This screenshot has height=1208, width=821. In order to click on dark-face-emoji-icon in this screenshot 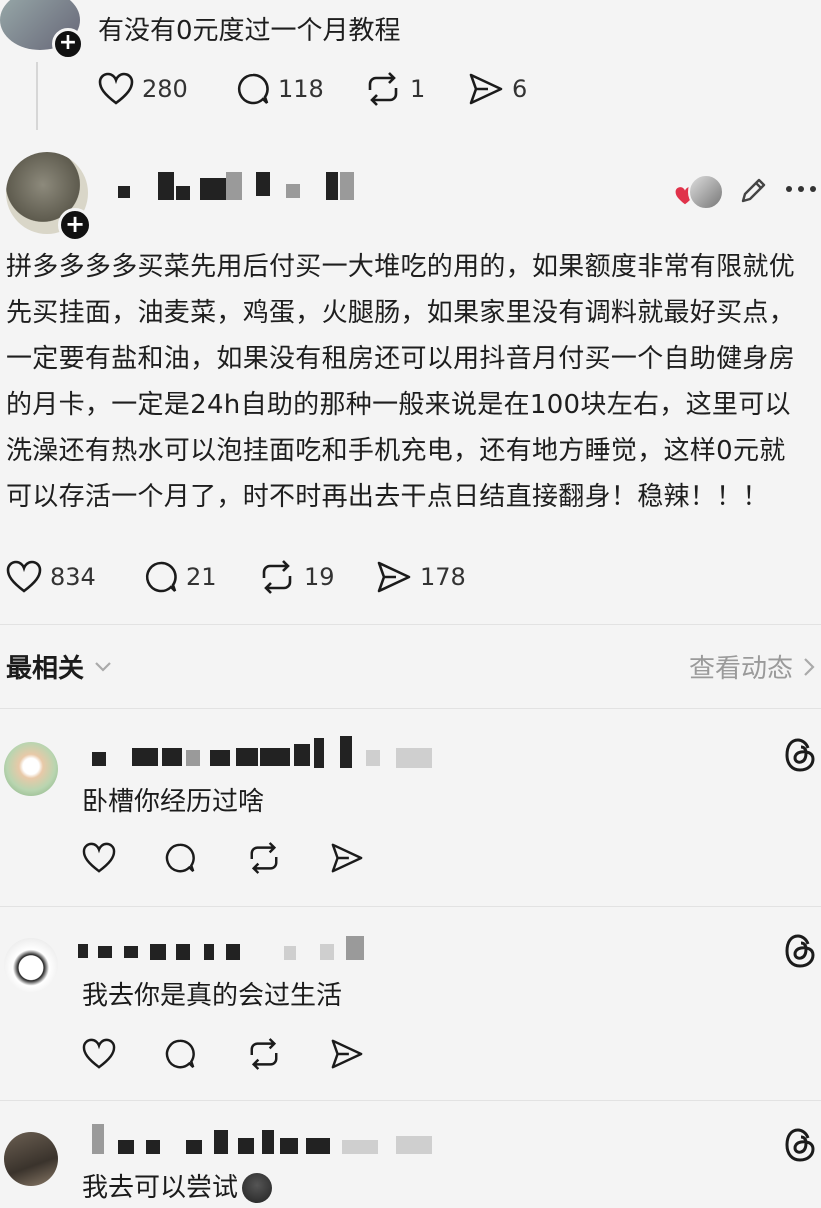, I will do `click(257, 1188)`.